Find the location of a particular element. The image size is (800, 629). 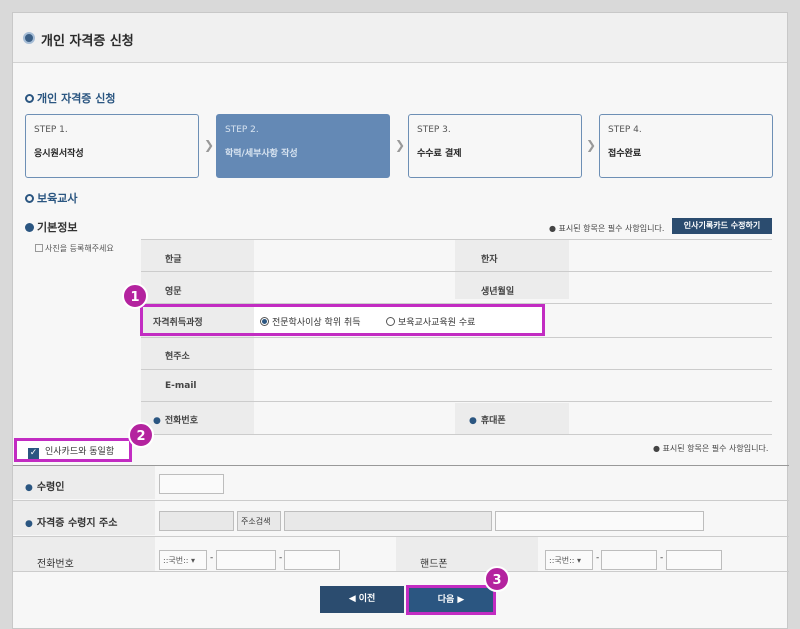

annotation-badge-3: 3 is located at coordinates (497, 579).